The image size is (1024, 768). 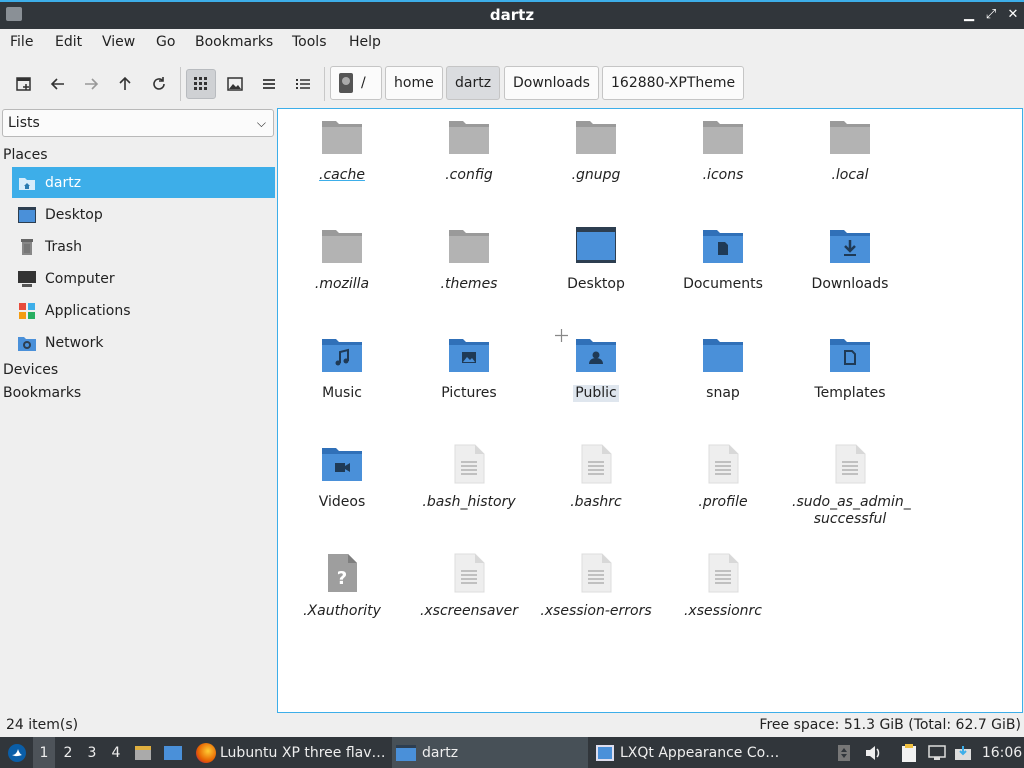 What do you see at coordinates (469, 586) in the screenshot?
I see `file-item: .xscreensaver` at bounding box center [469, 586].